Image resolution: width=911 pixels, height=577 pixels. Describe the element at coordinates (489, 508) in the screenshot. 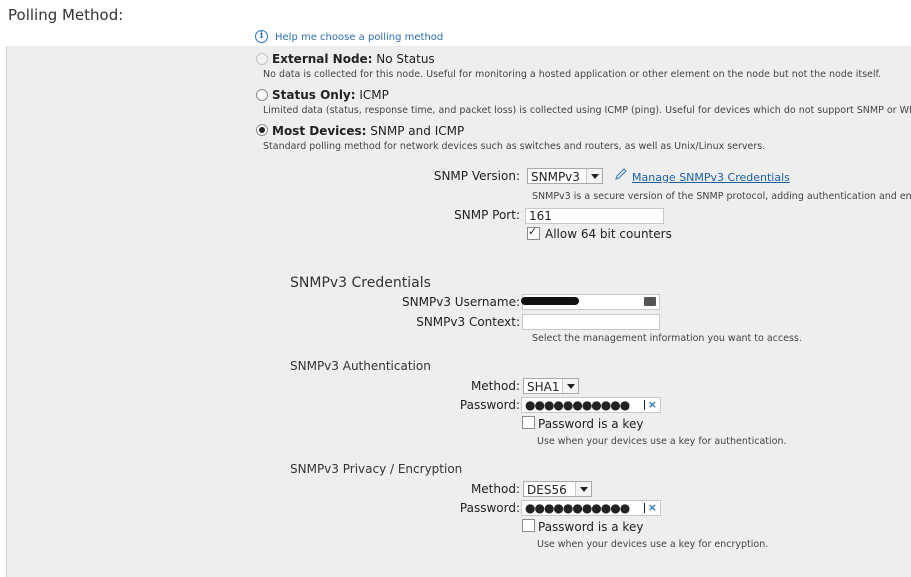

I see `privacy-password-label: Password:` at that location.